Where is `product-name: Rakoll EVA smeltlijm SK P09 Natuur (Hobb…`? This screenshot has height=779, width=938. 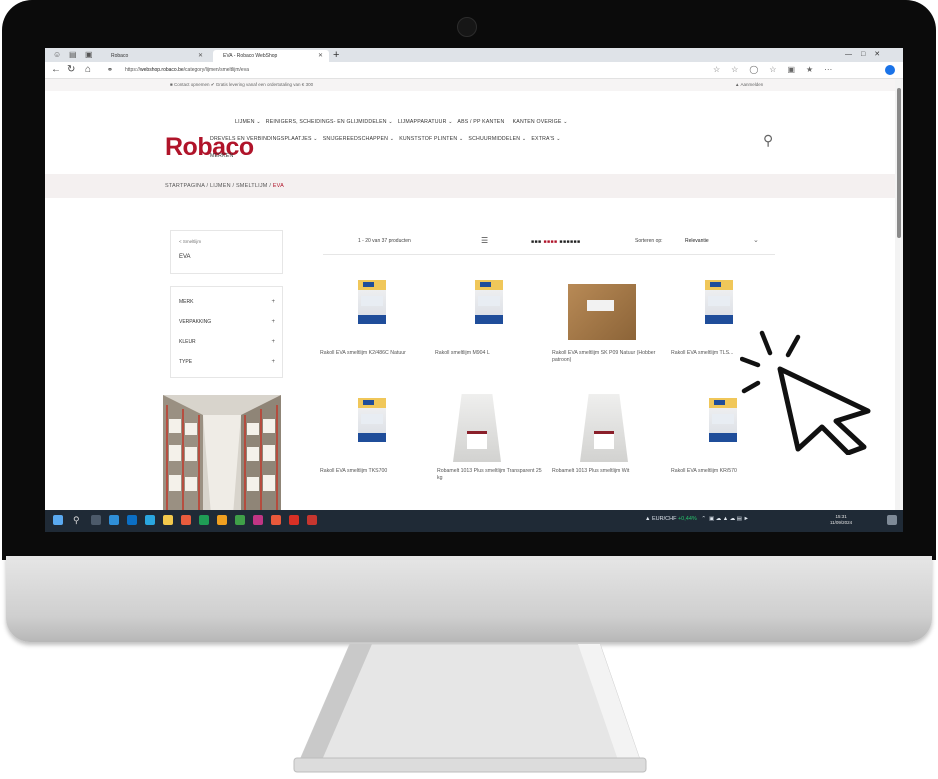 product-name: Rakoll EVA smeltlijm SK P09 Natuur (Hobb… is located at coordinates (607, 356).